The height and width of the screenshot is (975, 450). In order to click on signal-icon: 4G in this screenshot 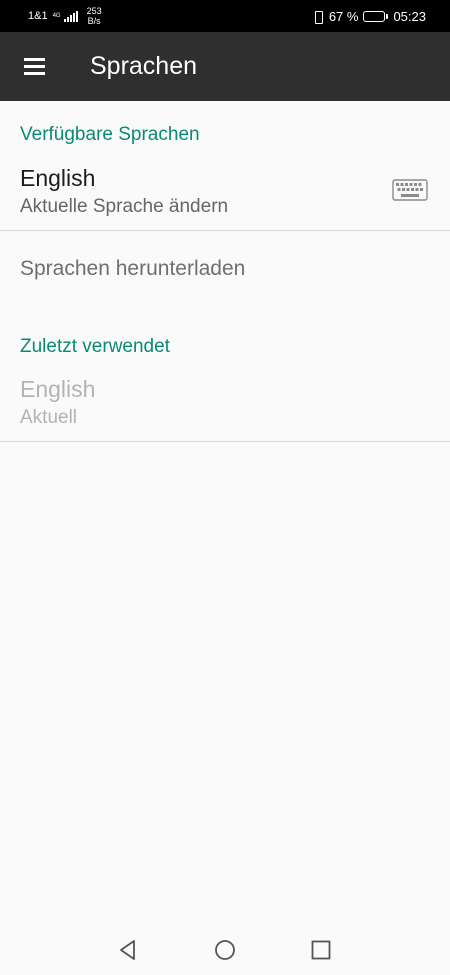, I will do `click(65, 16)`.